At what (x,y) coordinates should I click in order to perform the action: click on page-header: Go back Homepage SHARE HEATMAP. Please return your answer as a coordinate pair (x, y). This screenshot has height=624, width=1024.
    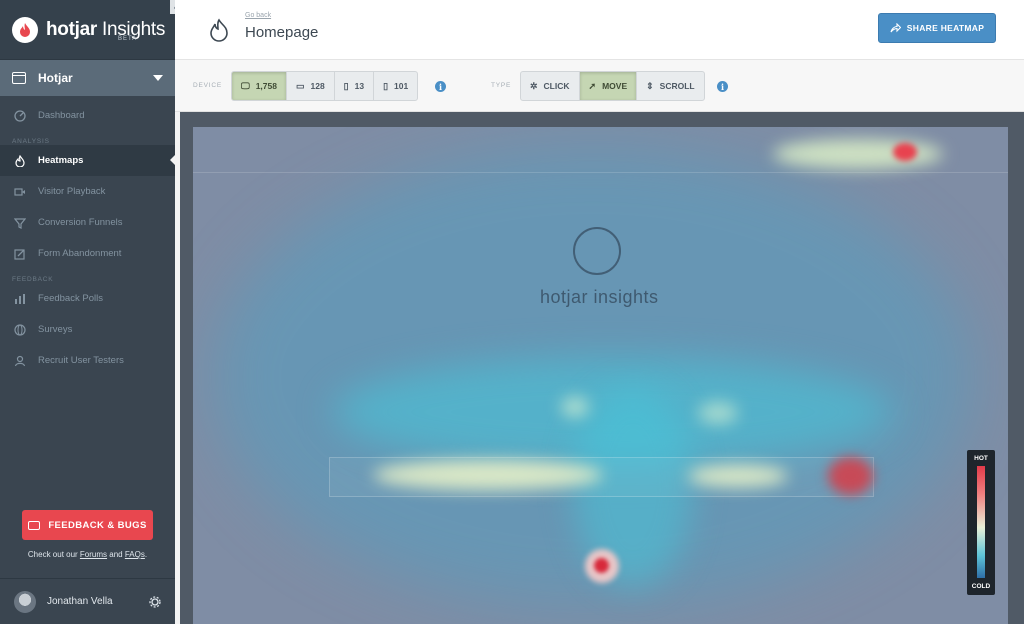
    Looking at the image, I should click on (599, 30).